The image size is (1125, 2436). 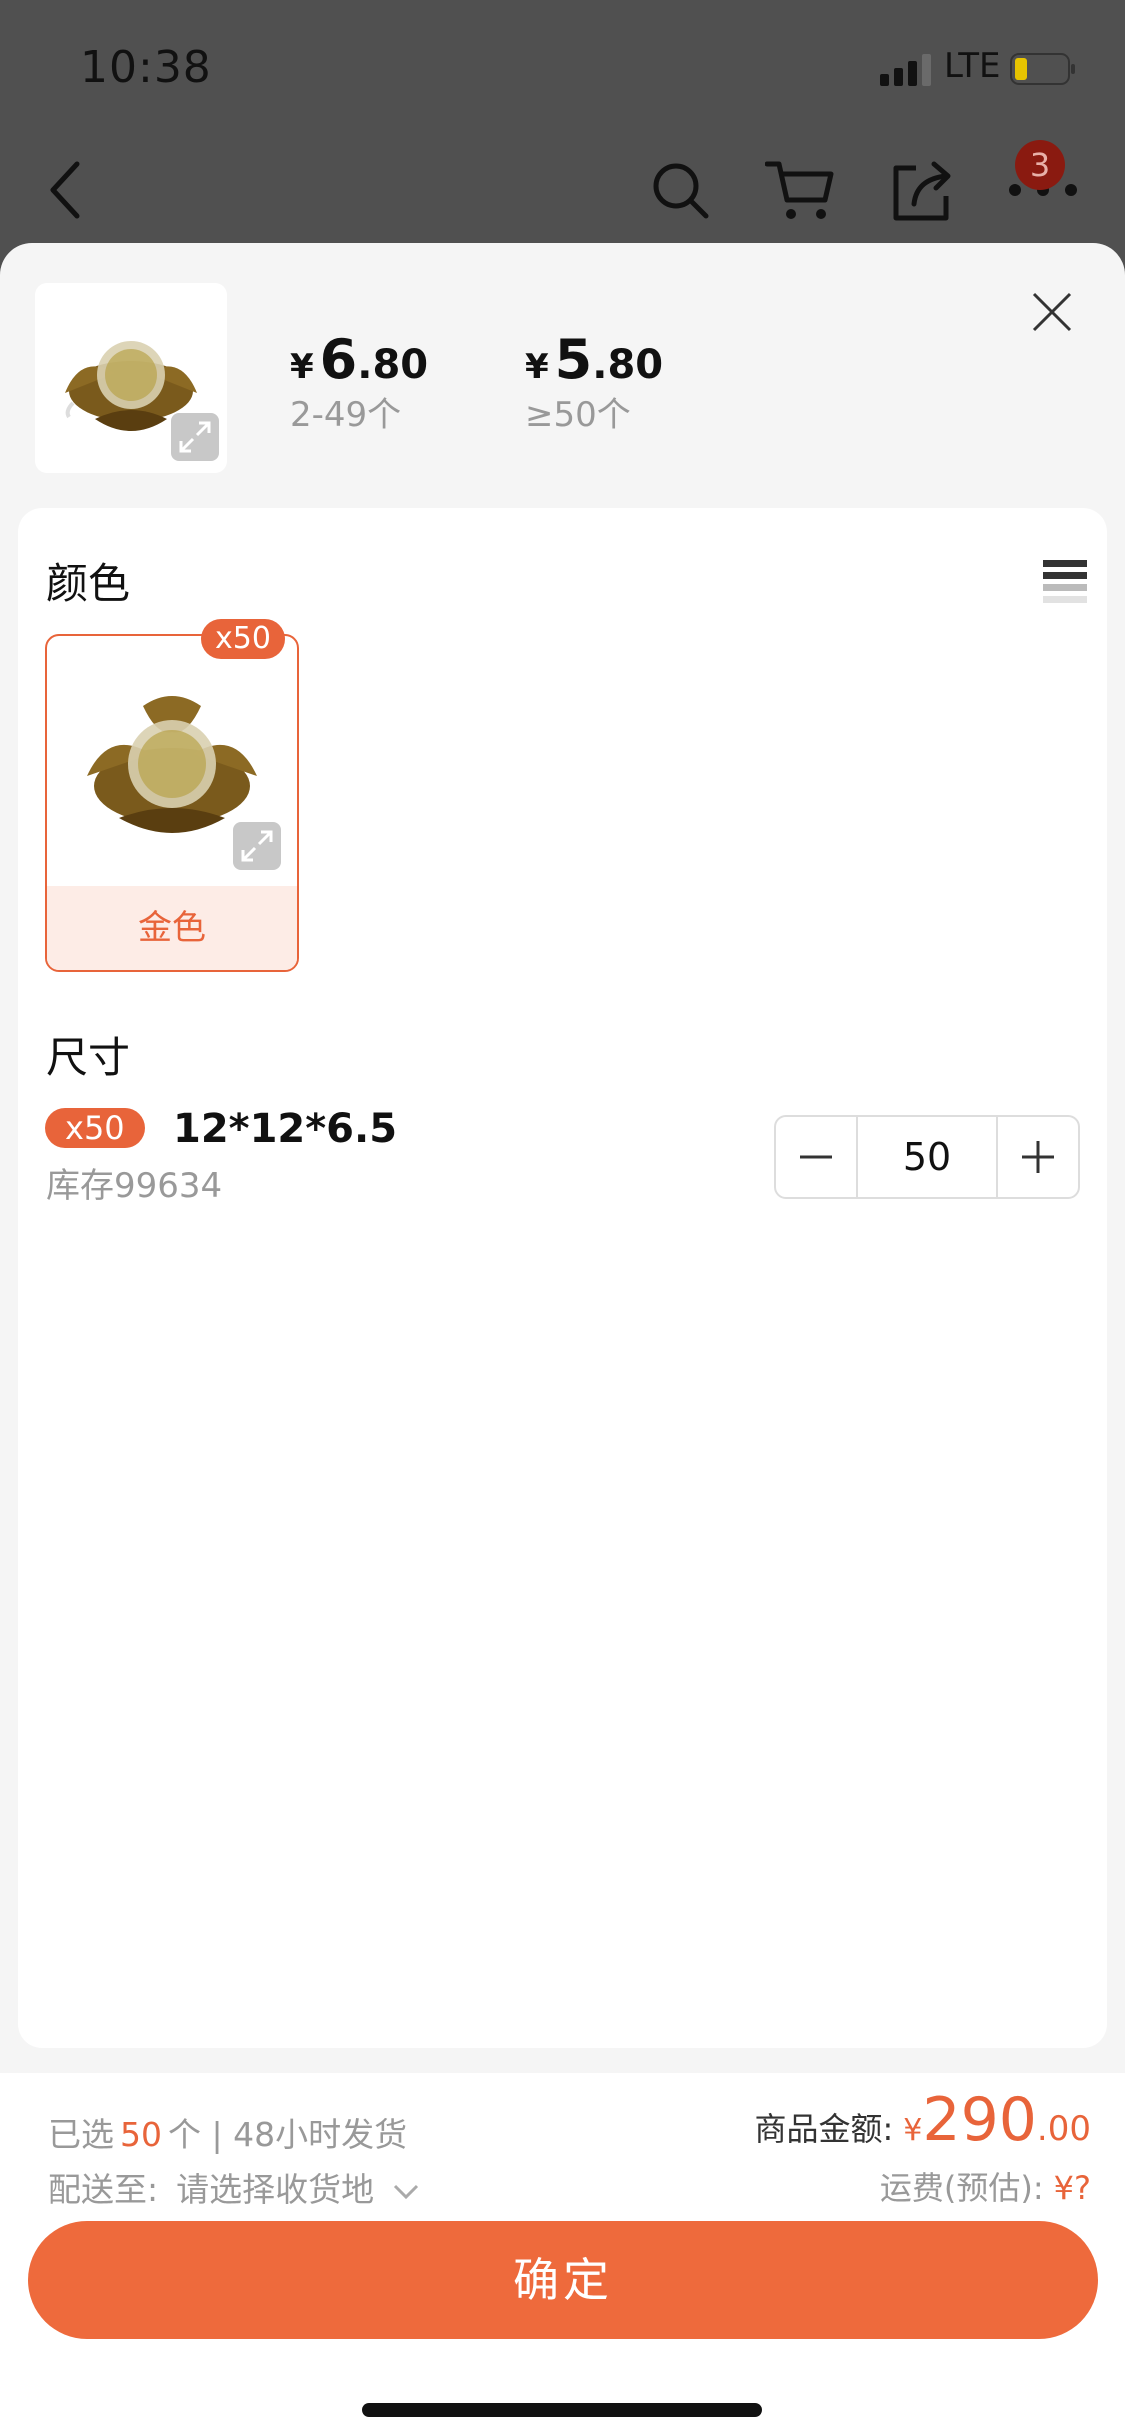 I want to click on ship-to-selector: 配送至: 请选择收货地, so click(x=233, y=2187).